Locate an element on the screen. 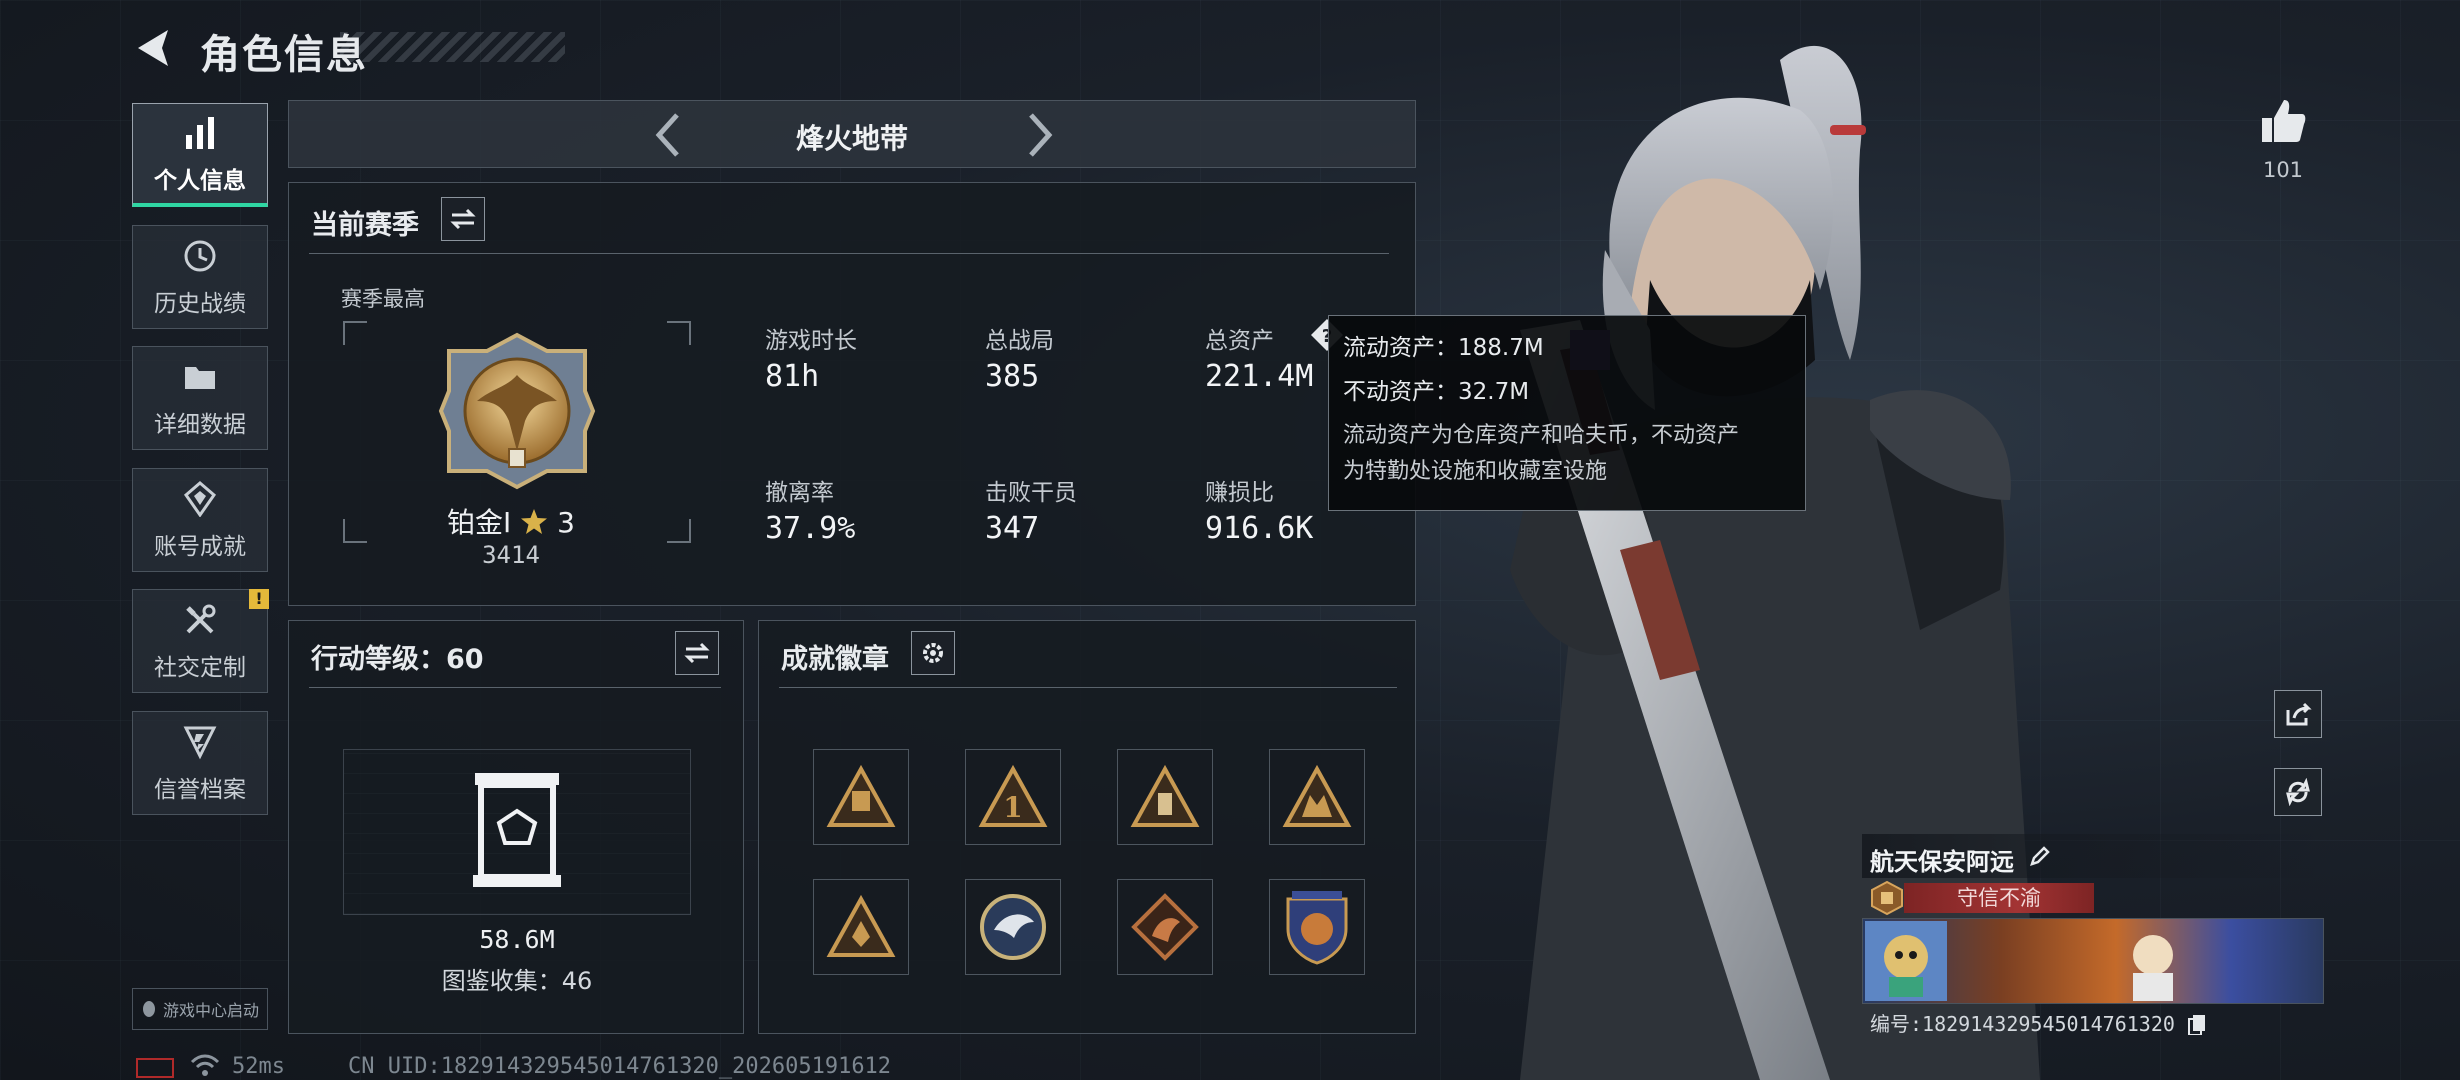 Image resolution: width=2460 pixels, height=1080 pixels. tooltip-description-line2: 为特勤处设施和收藏室设施 is located at coordinates (1475, 471).